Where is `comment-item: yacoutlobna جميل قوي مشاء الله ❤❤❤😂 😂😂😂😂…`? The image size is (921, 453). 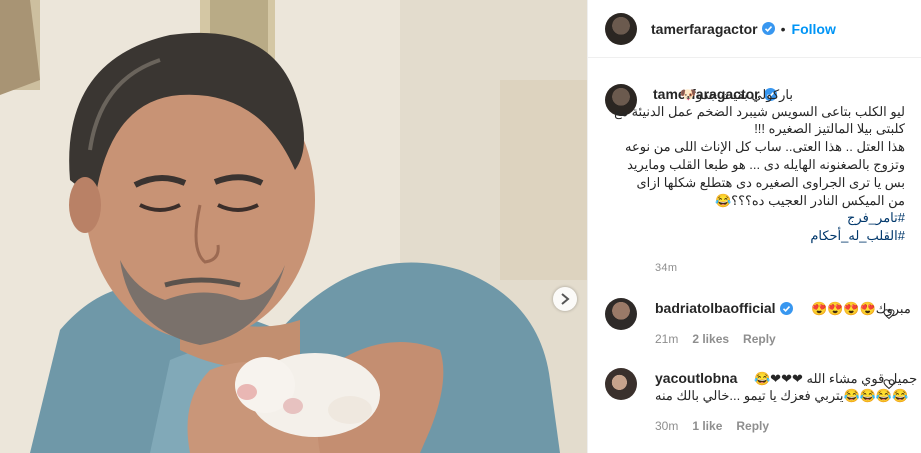 comment-item: yacoutlobna جميل قوي مشاء الله ❤❤❤😂 😂😂😂😂… is located at coordinates (761, 403).